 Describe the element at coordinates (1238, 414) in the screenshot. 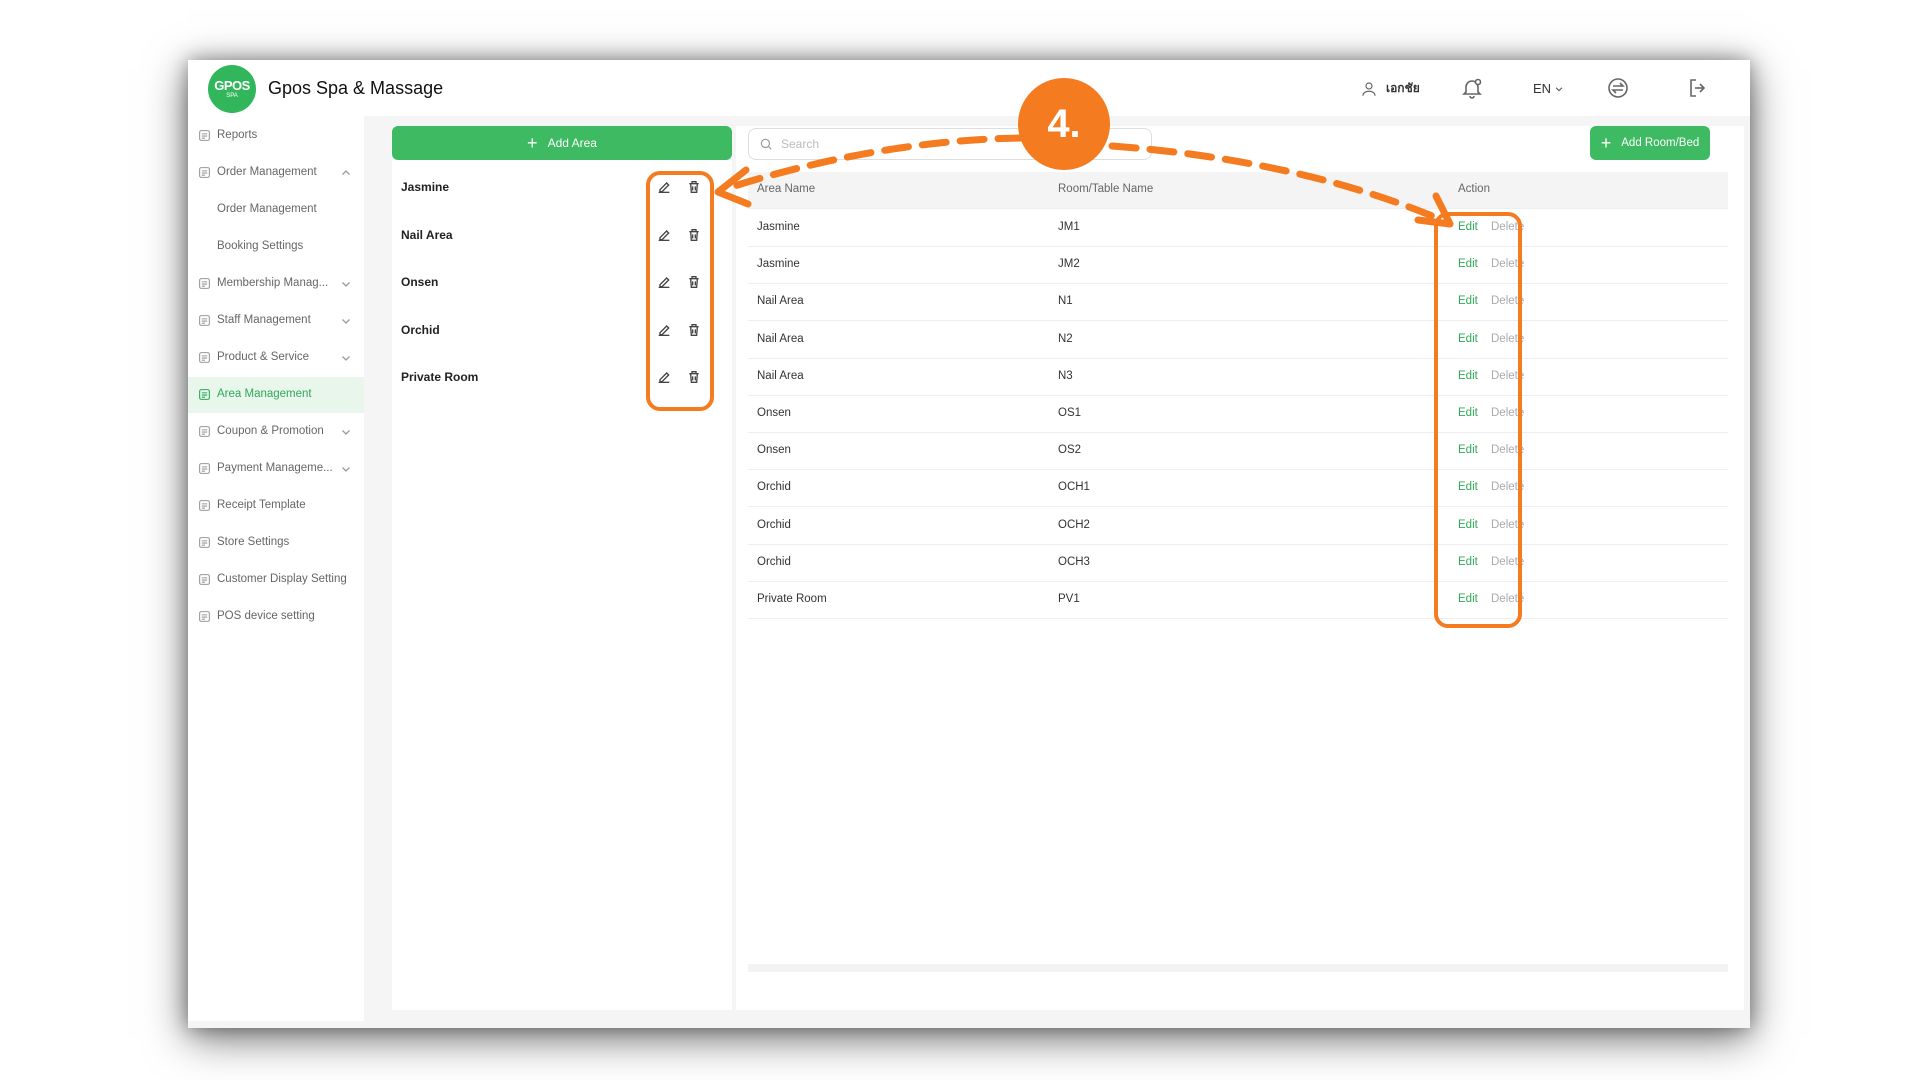

I see `table-row: Onsen OS1 Edit Delete` at that location.